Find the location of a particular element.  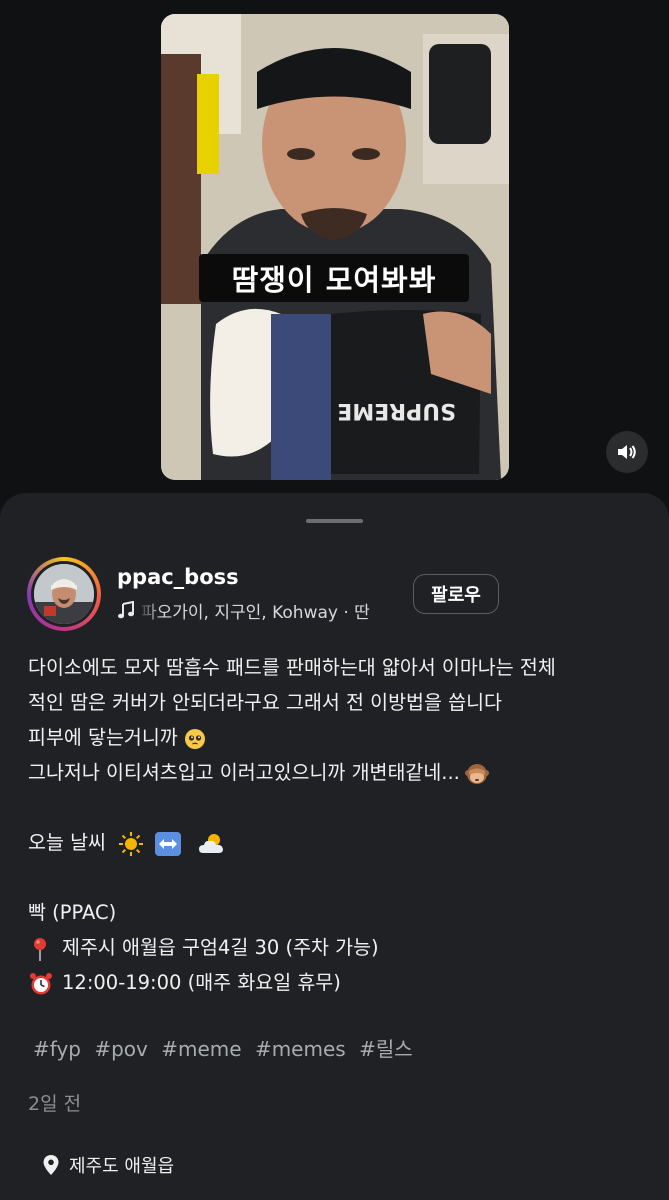

description-line-with-emoji: 오늘 날씨 is located at coordinates (338, 842).